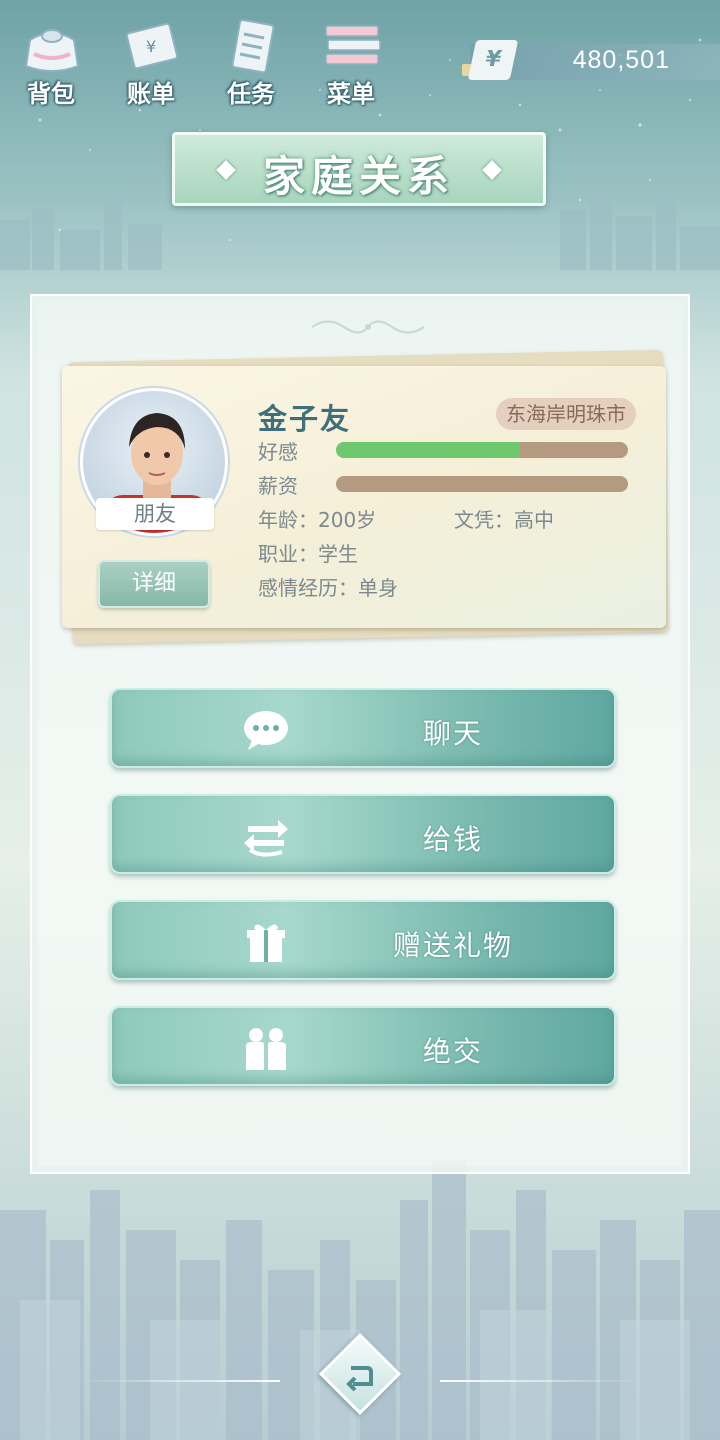  I want to click on chat-icon, so click(266, 730).